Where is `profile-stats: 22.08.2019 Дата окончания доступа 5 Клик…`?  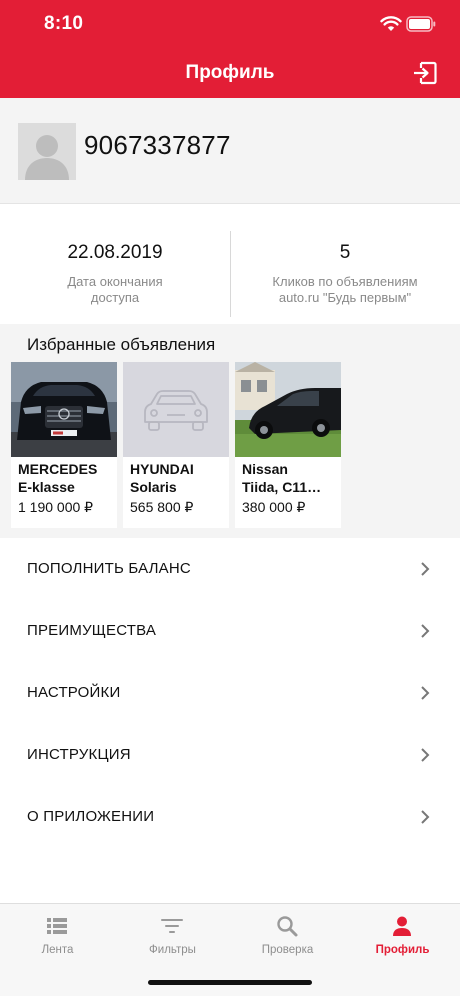 profile-stats: 22.08.2019 Дата окончания доступа 5 Клик… is located at coordinates (230, 264).